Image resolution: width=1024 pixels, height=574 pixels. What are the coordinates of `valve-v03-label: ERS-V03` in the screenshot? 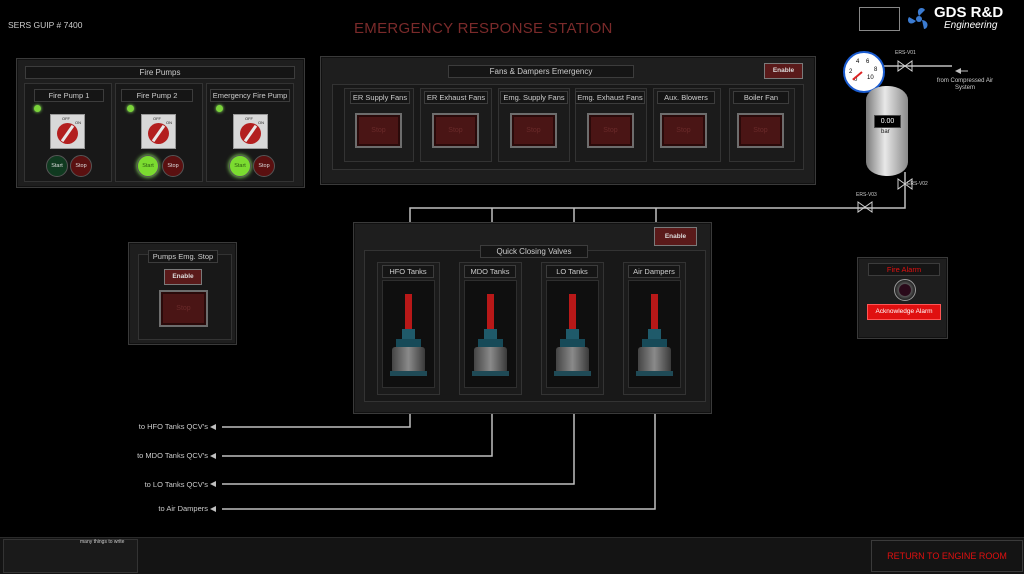 It's located at (866, 195).